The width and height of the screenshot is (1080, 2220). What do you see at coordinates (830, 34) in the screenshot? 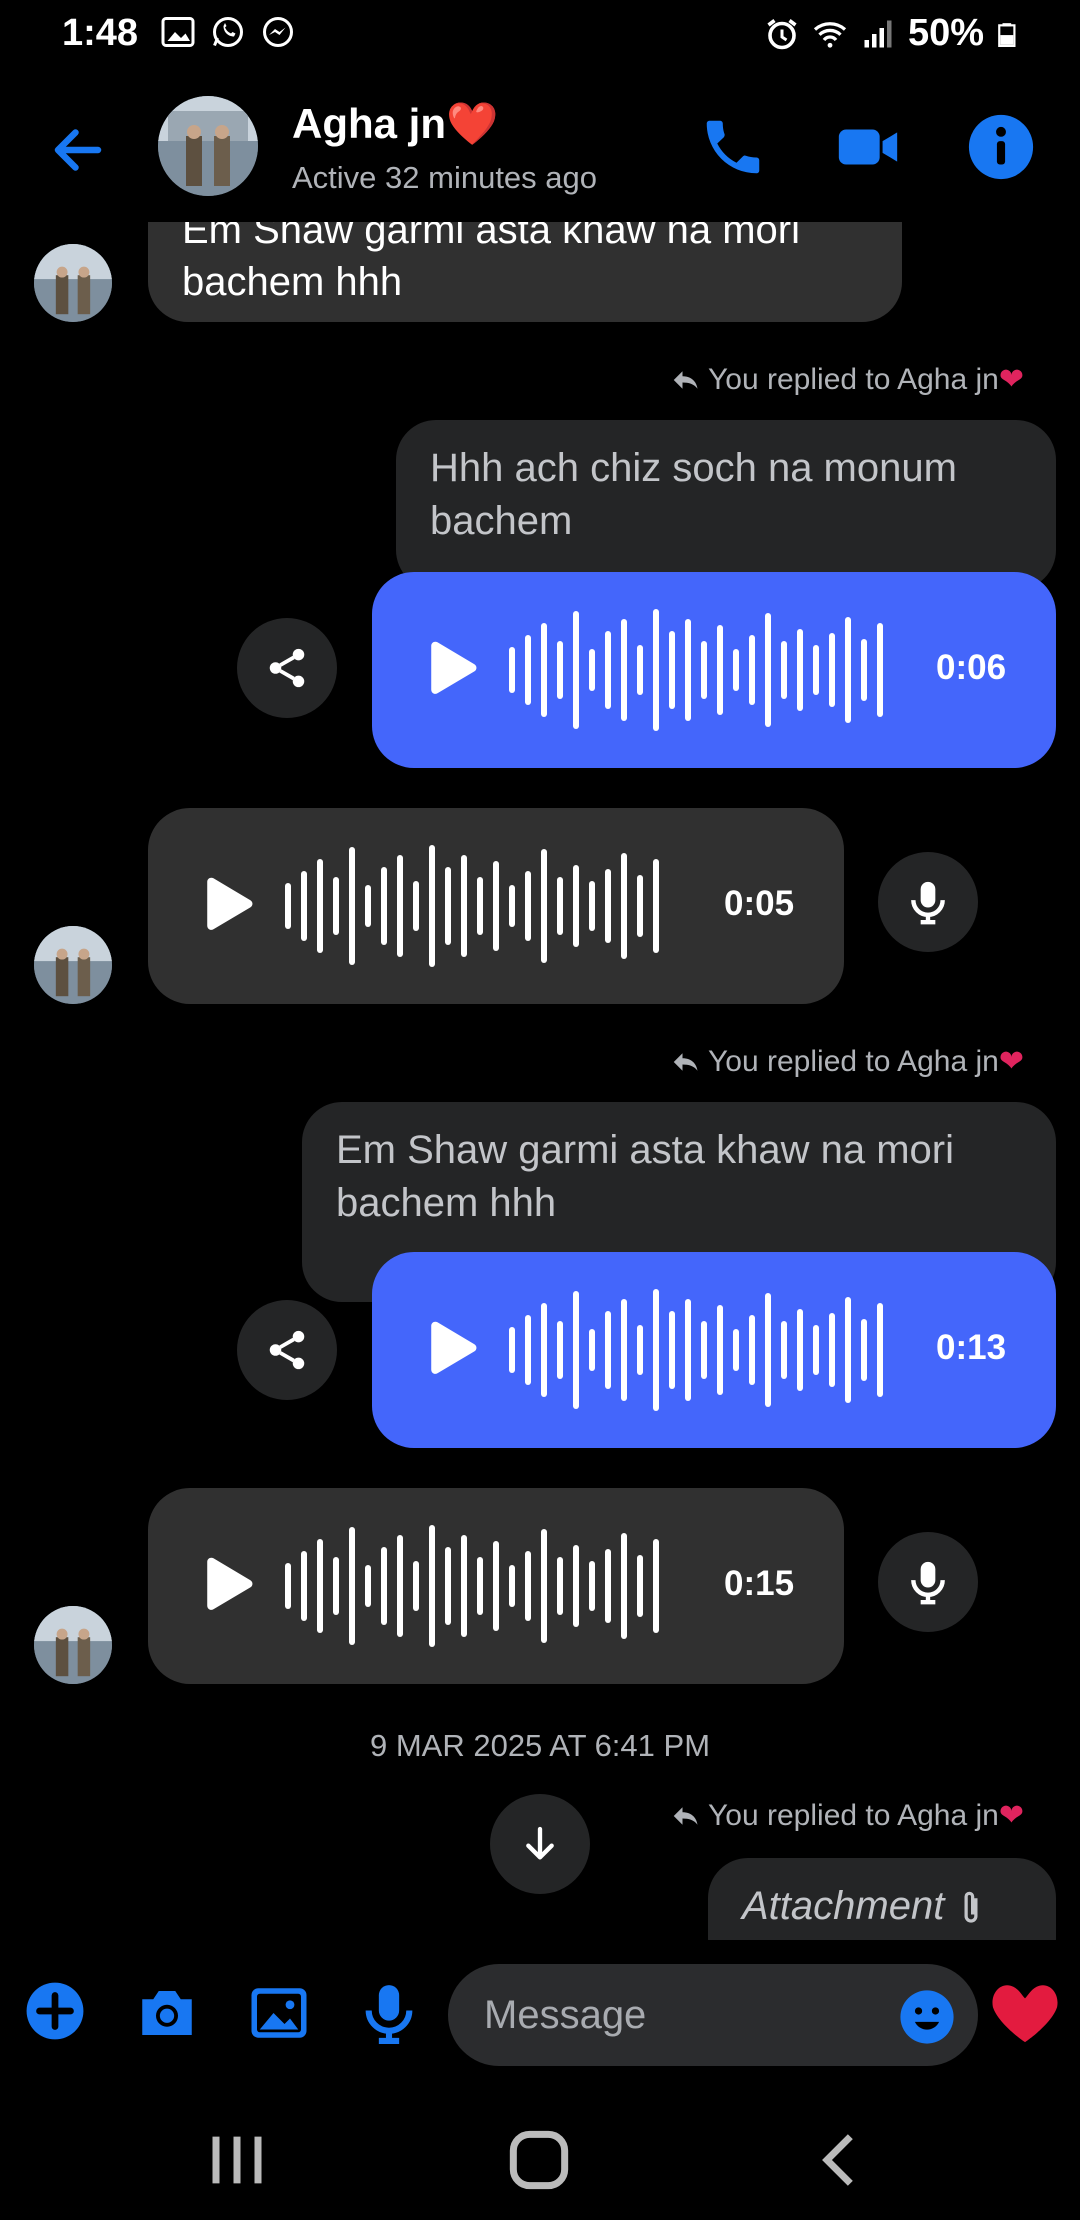
I see `wifi-icon` at bounding box center [830, 34].